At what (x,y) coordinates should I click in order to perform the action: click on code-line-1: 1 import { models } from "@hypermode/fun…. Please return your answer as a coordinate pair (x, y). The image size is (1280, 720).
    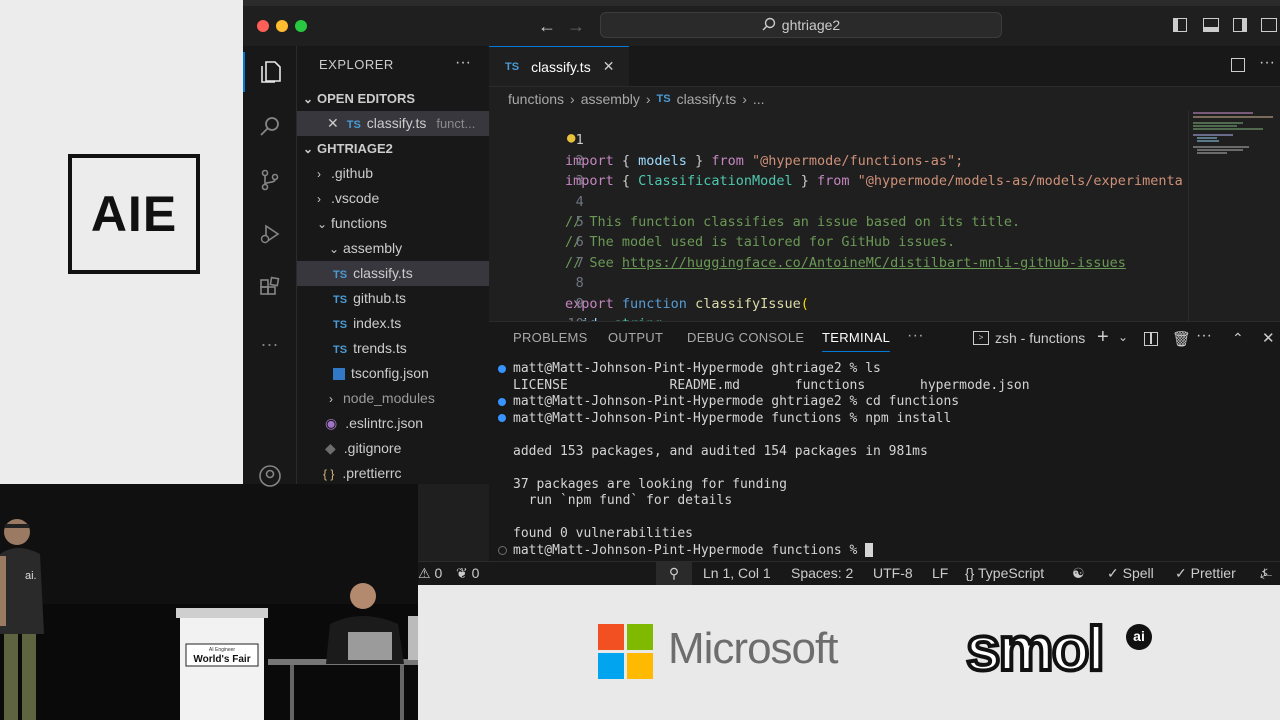
    Looking at the image, I should click on (726, 139).